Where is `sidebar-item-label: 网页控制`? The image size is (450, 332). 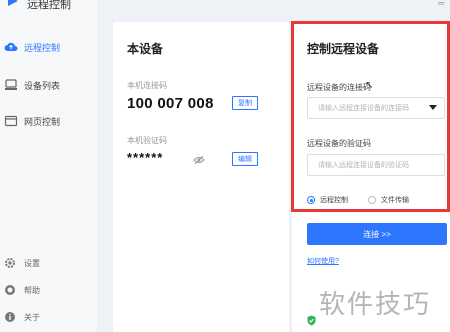
sidebar-item-label: 网页控制 is located at coordinates (42, 121).